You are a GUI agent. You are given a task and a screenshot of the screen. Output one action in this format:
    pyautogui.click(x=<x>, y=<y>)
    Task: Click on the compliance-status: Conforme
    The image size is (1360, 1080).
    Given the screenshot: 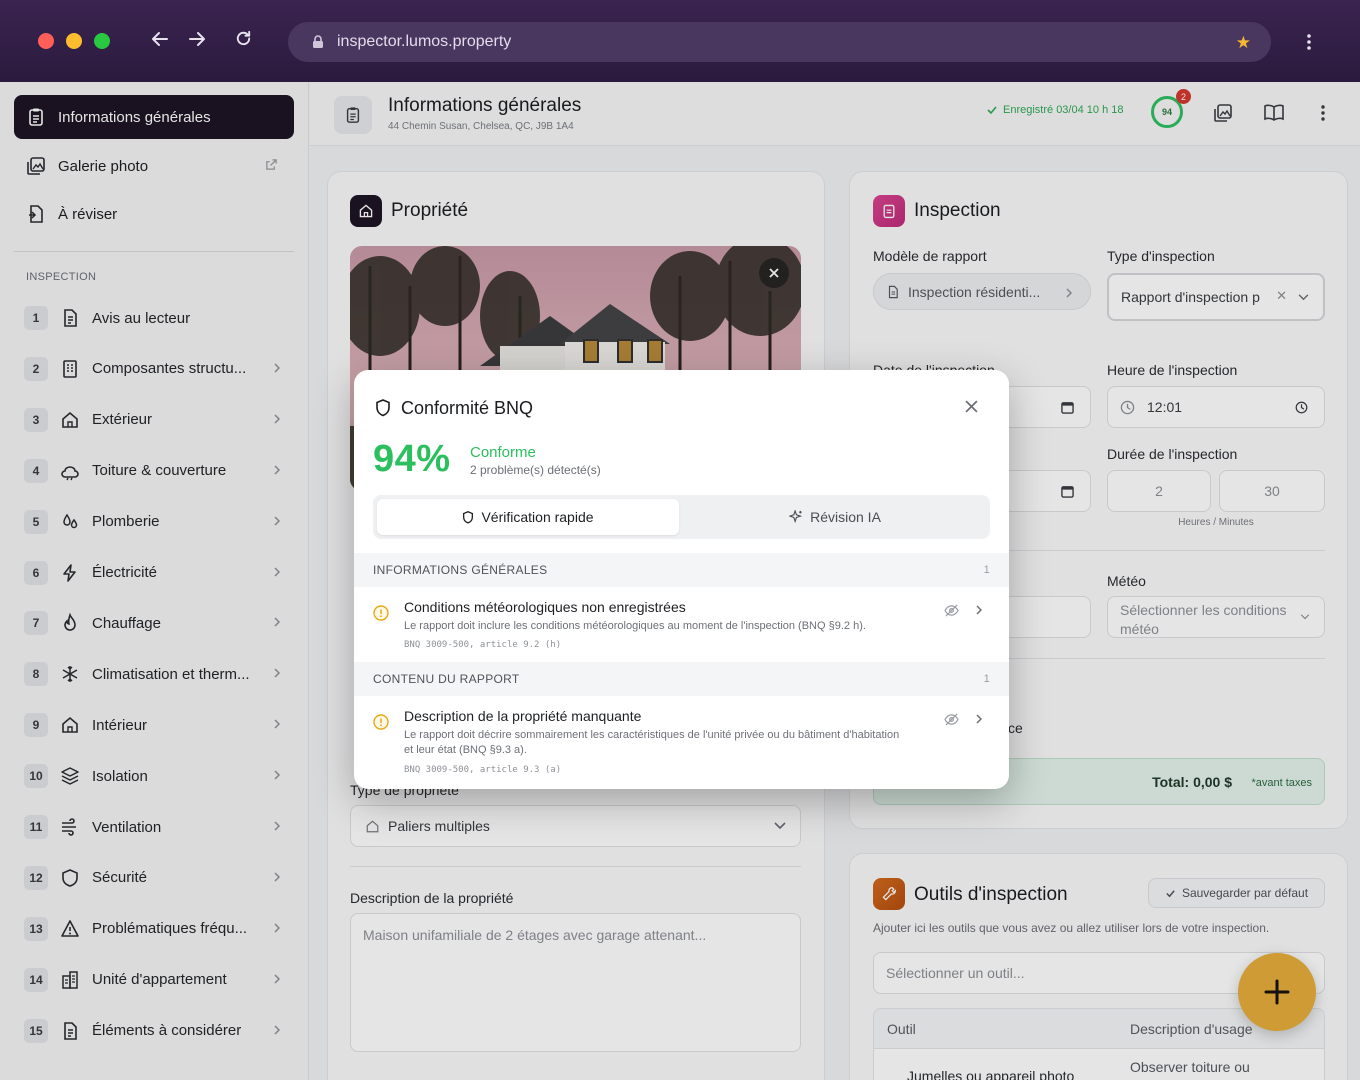 What is the action you would take?
    pyautogui.click(x=503, y=452)
    